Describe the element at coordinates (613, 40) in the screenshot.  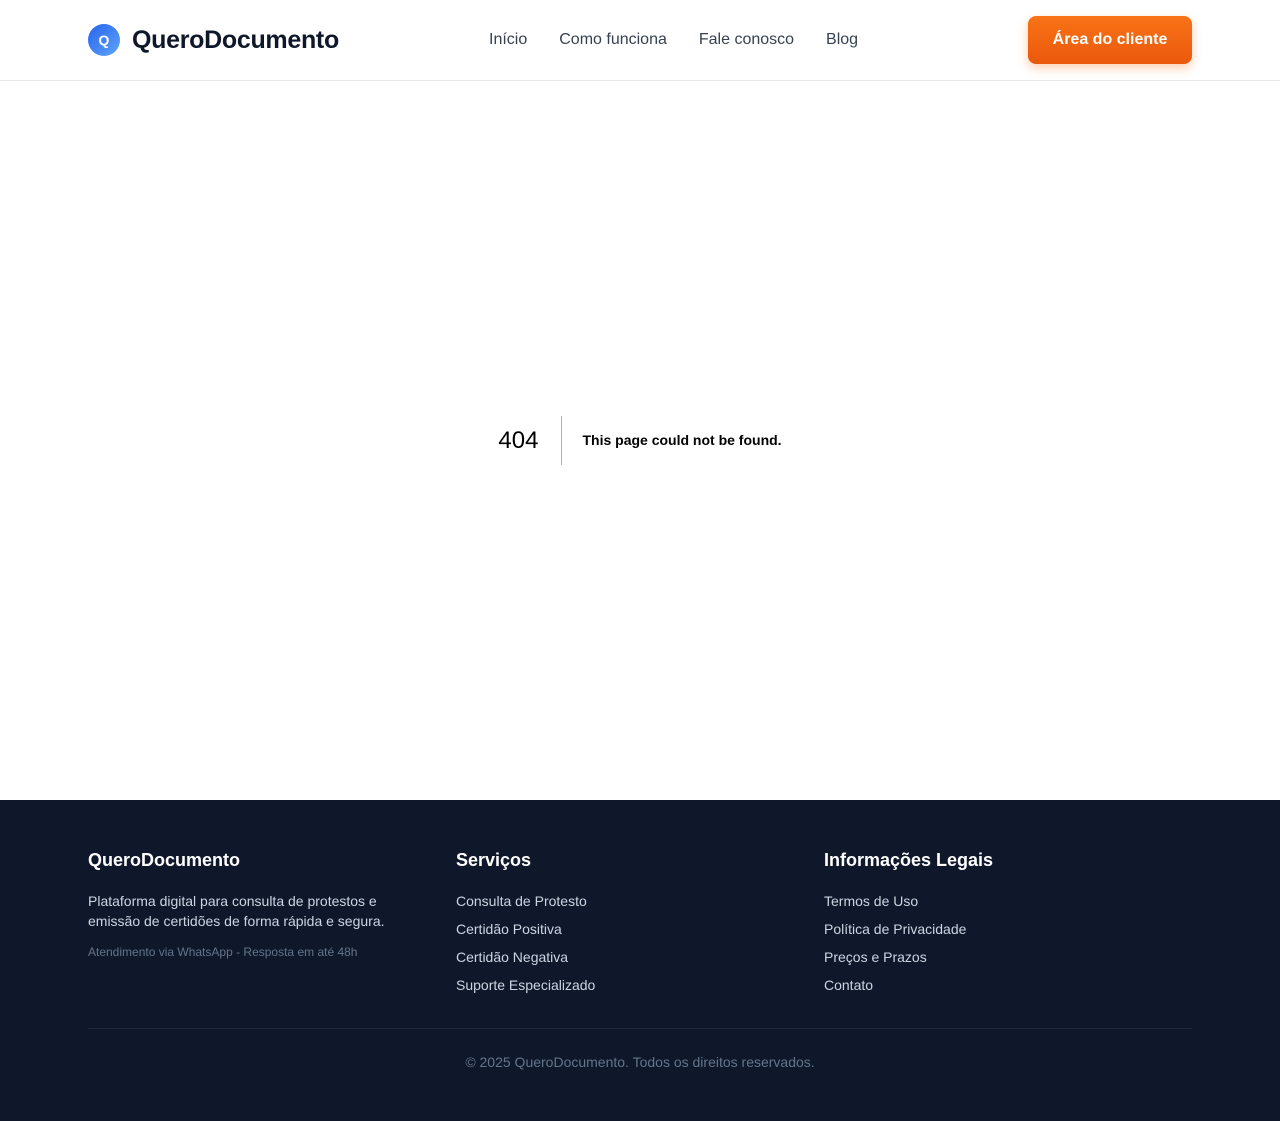
I see `nav-como-funciona: Como funciona` at that location.